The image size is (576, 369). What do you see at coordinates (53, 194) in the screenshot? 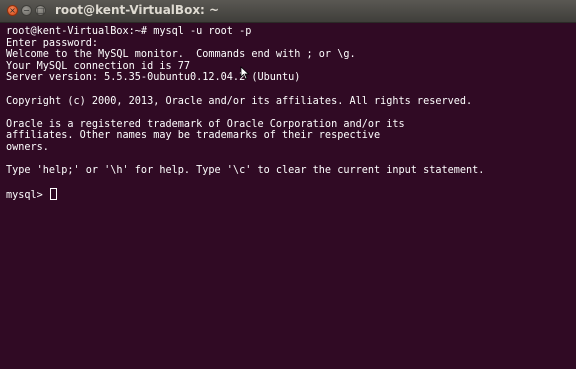
I see `text-cursor-icon` at bounding box center [53, 194].